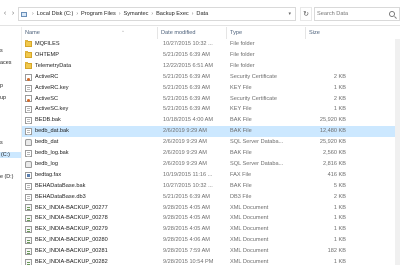 Image resolution: width=400 pixels, height=265 pixels. I want to click on file-date: 9/28/2015 4:05 AM, so click(186, 207).